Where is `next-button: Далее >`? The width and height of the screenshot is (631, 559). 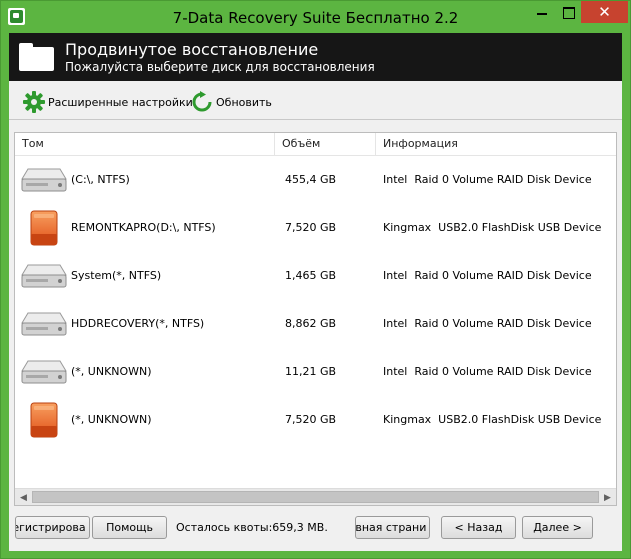 next-button: Далее > is located at coordinates (557, 527).